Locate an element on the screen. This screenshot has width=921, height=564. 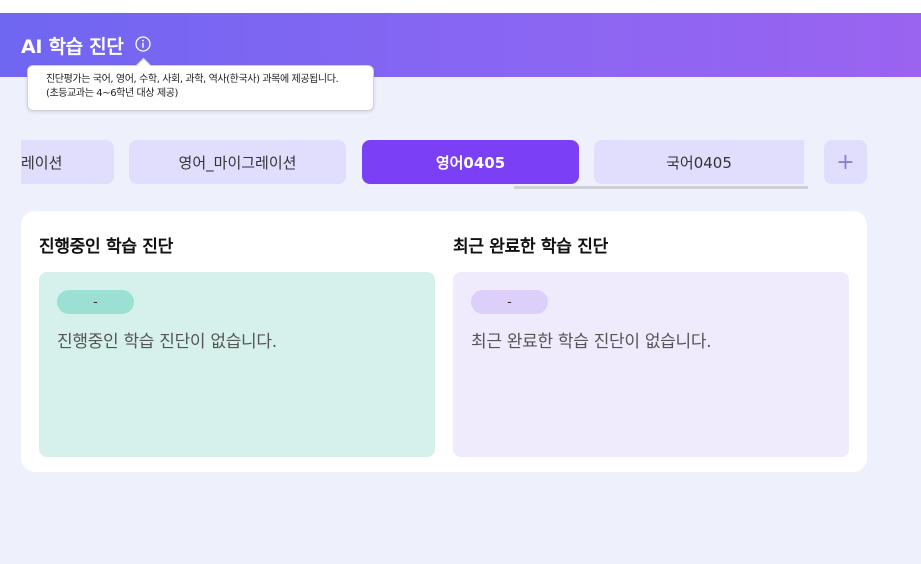
tab-label: 국어0405 is located at coordinates (699, 162).